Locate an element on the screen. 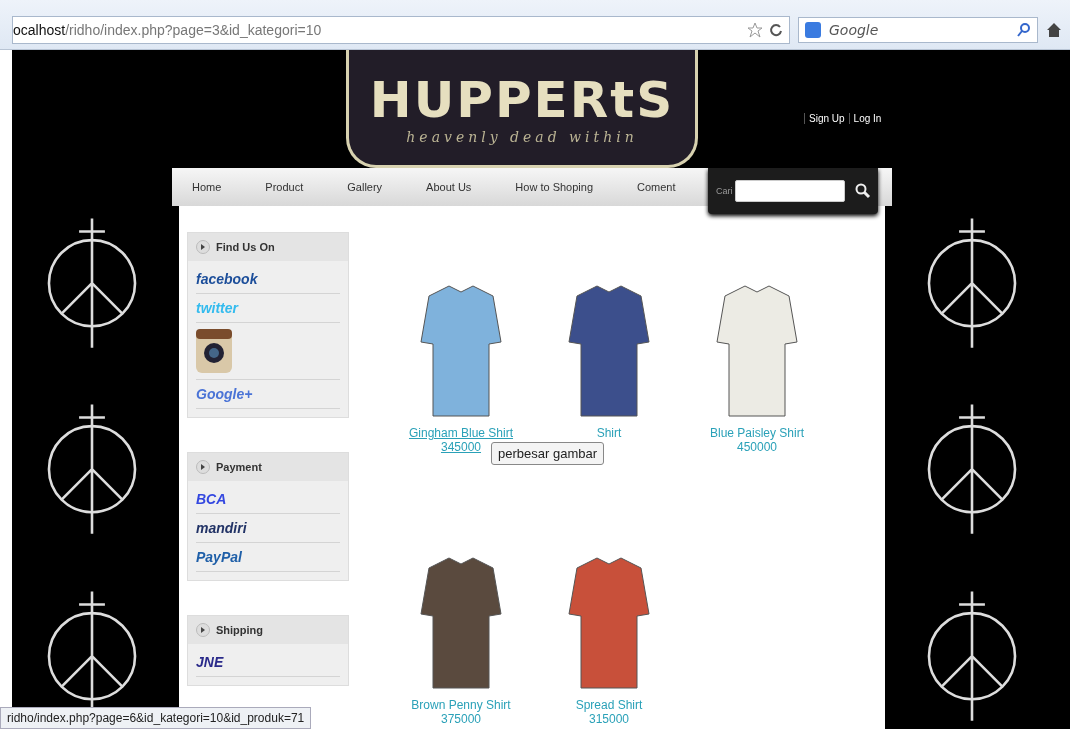 Image resolution: width=1070 pixels, height=729 pixels. logo-title: HUPPERtS is located at coordinates (522, 99).